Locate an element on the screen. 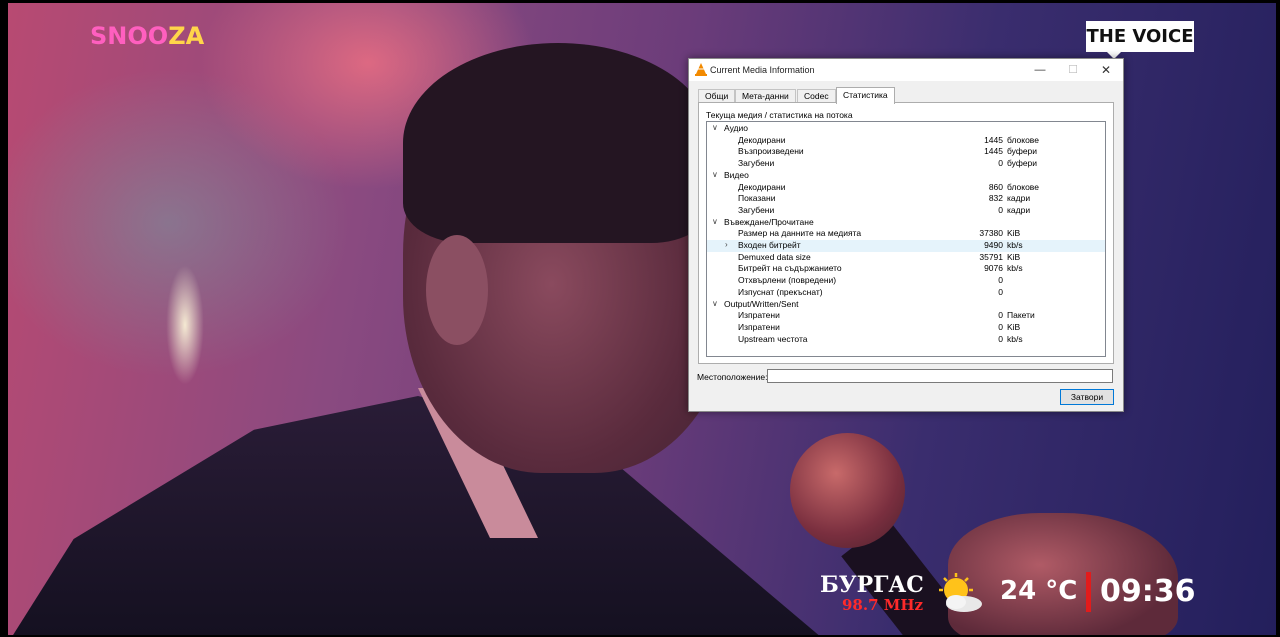 This screenshot has width=1280, height=637. tree-row: Изпратени 0 Пакети is located at coordinates (906, 316).